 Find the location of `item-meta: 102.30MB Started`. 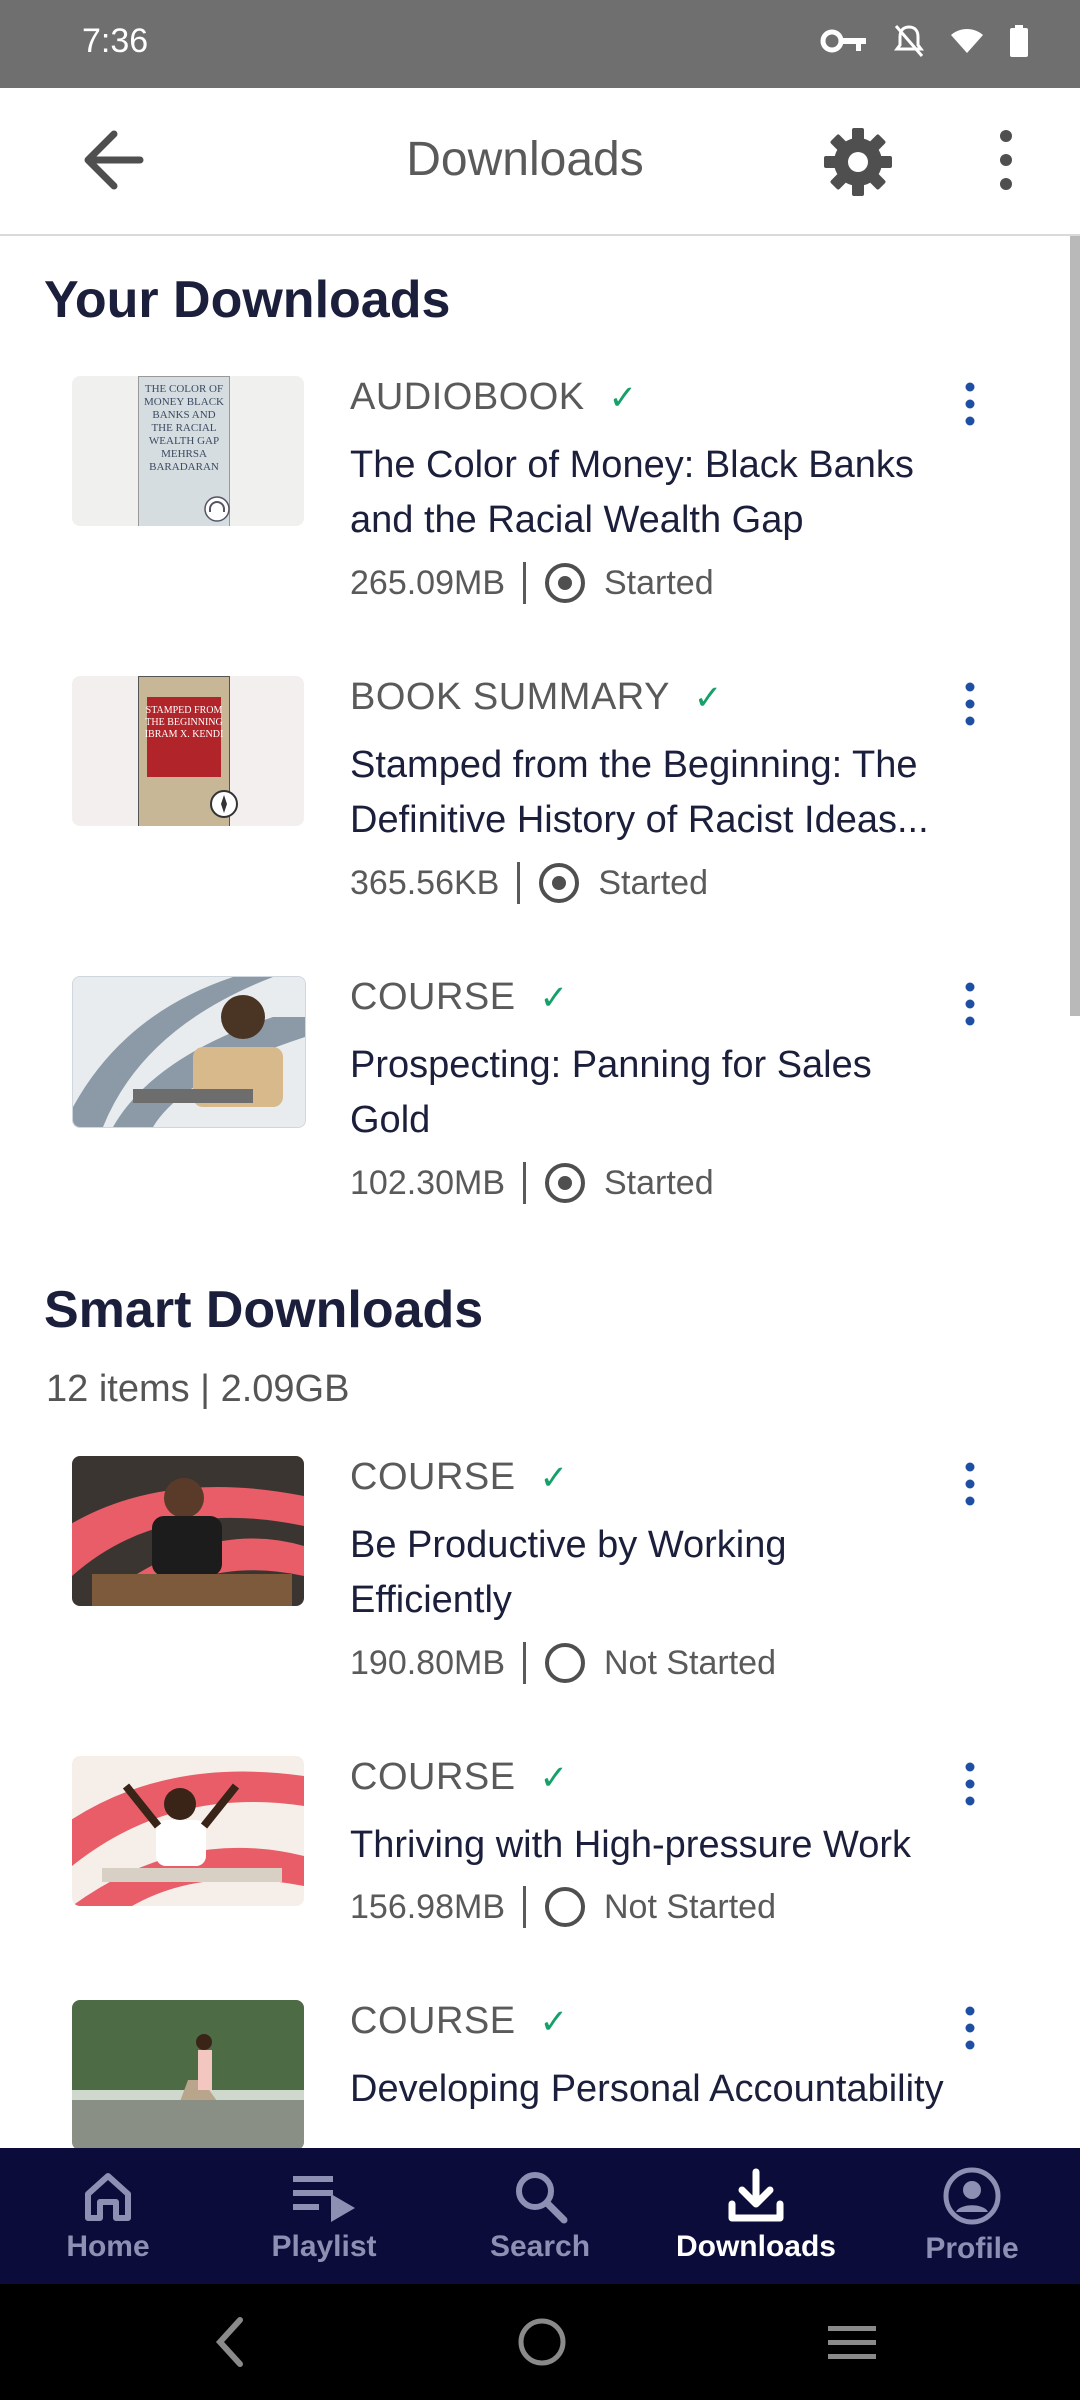

item-meta: 102.30MB Started is located at coordinates (532, 1183).